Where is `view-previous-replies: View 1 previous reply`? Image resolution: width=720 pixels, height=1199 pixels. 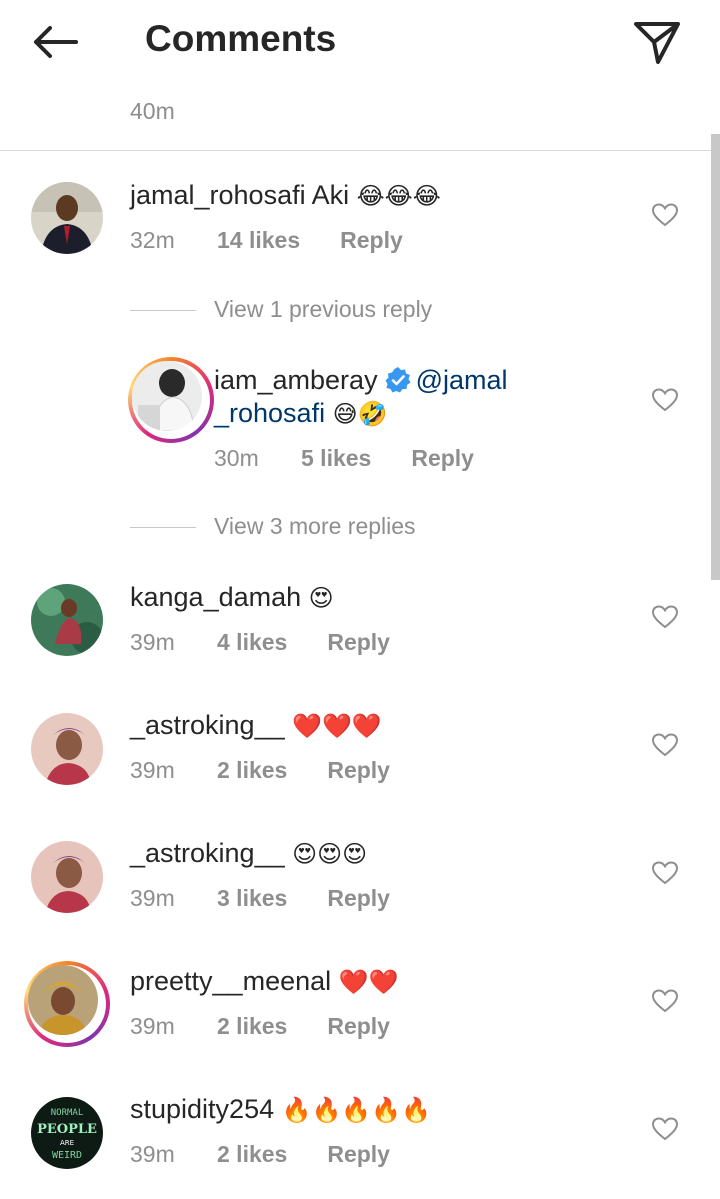 view-previous-replies: View 1 previous reply is located at coordinates (281, 309).